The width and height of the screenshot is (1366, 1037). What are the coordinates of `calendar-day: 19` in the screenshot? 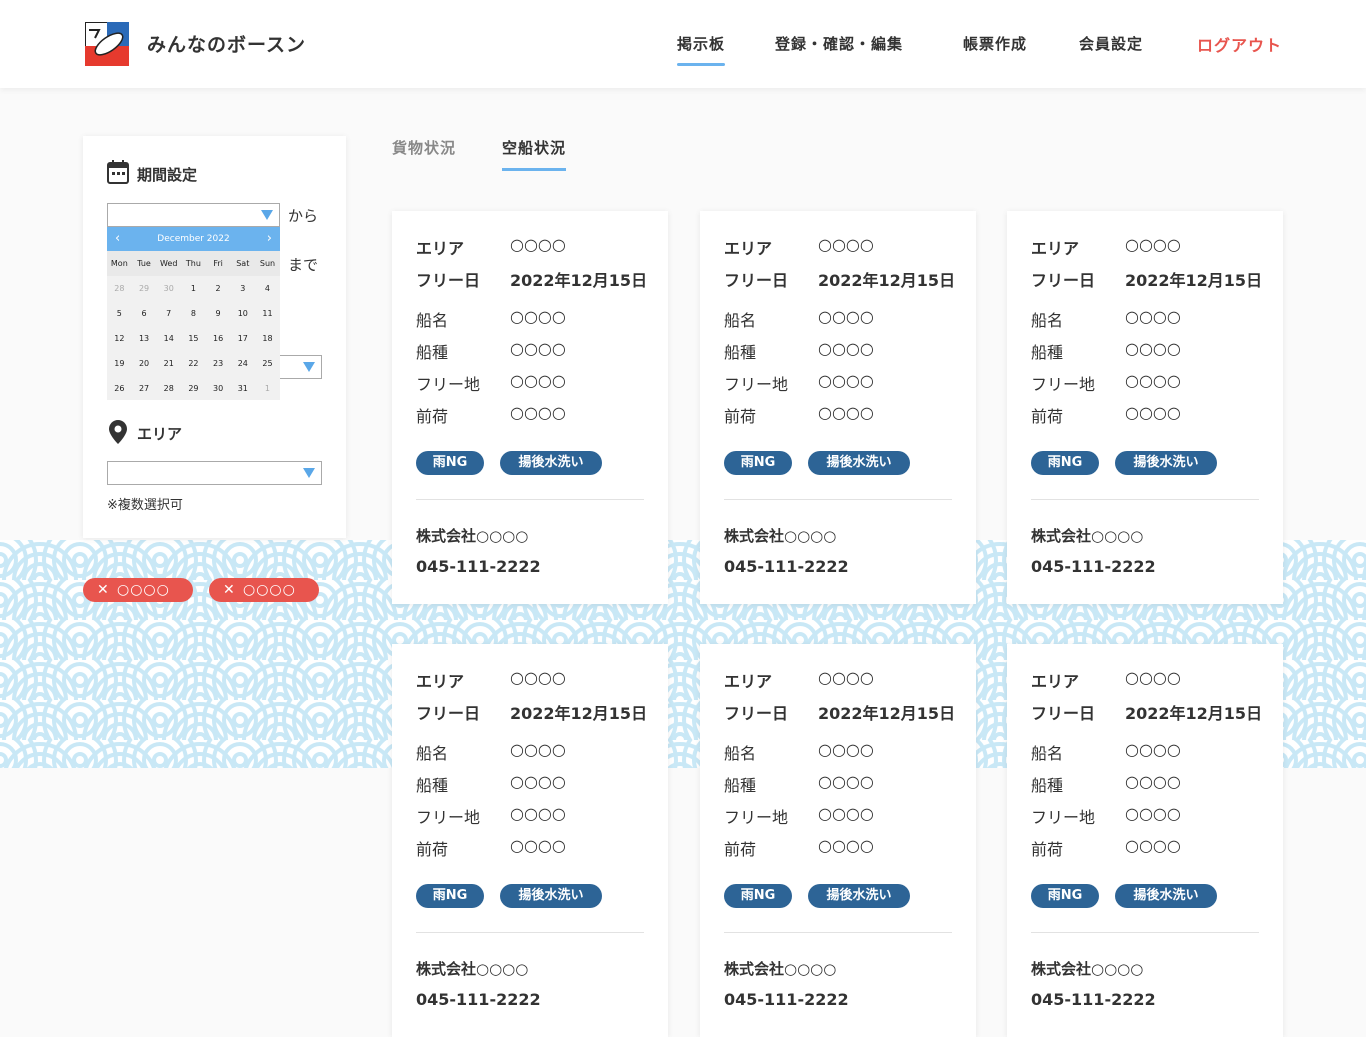 It's located at (119, 363).